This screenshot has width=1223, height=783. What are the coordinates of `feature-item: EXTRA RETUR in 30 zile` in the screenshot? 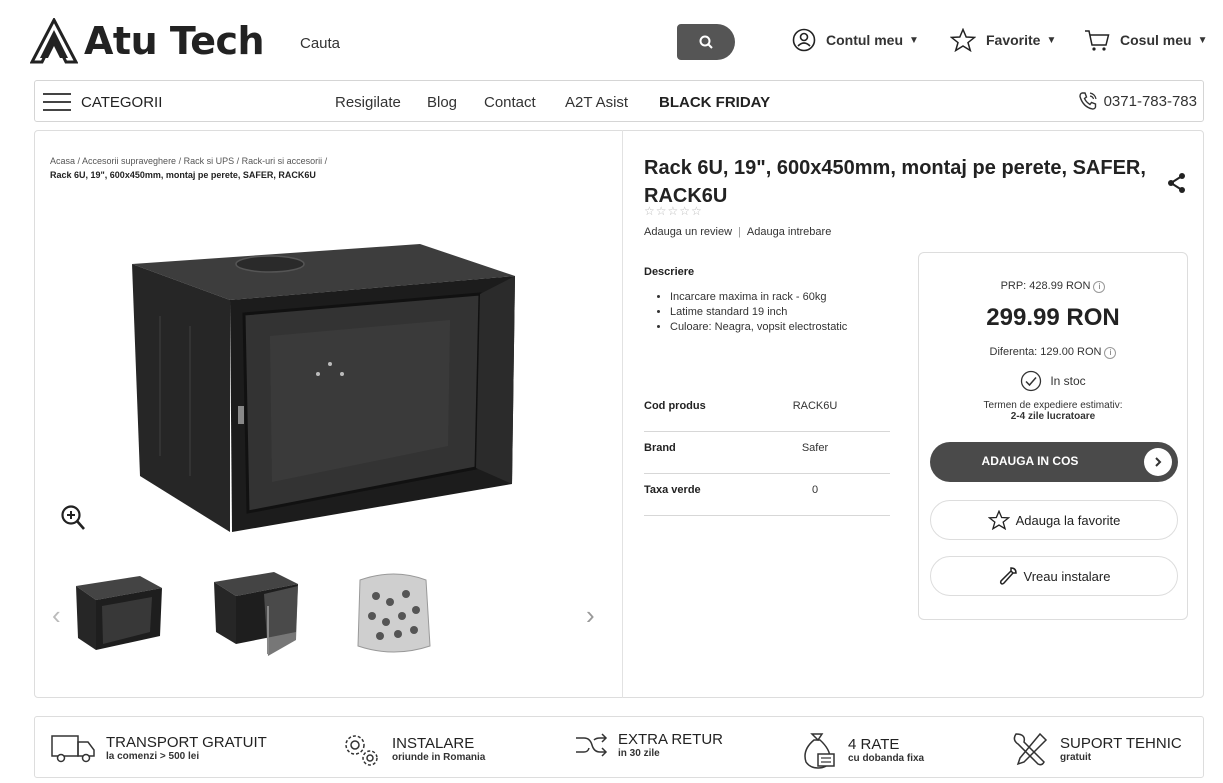 It's located at (648, 745).